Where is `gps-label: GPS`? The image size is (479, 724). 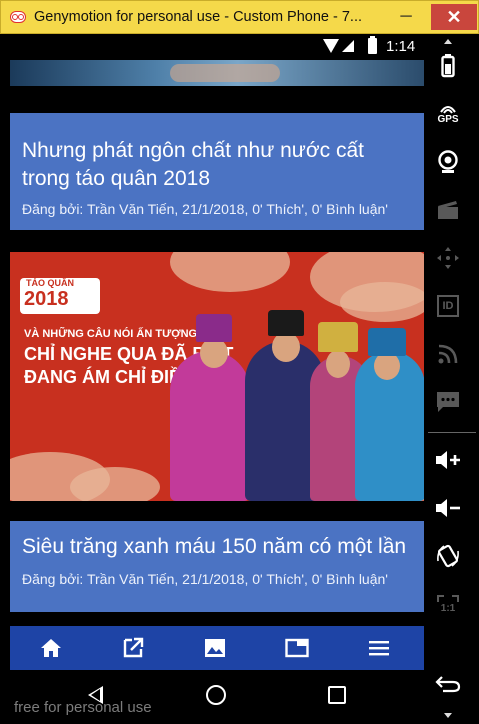
gps-label: GPS is located at coordinates (448, 119).